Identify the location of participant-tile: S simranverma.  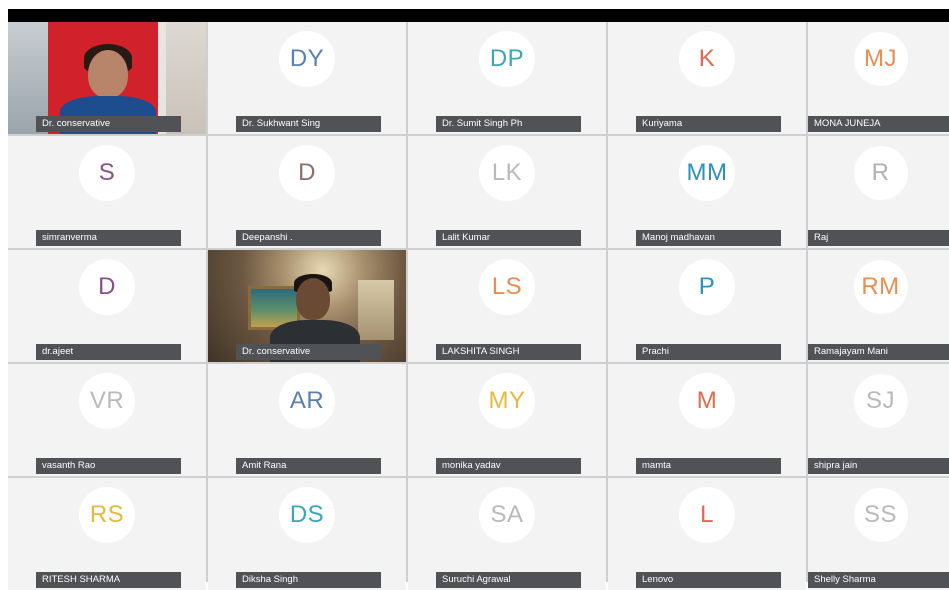
(107, 192).